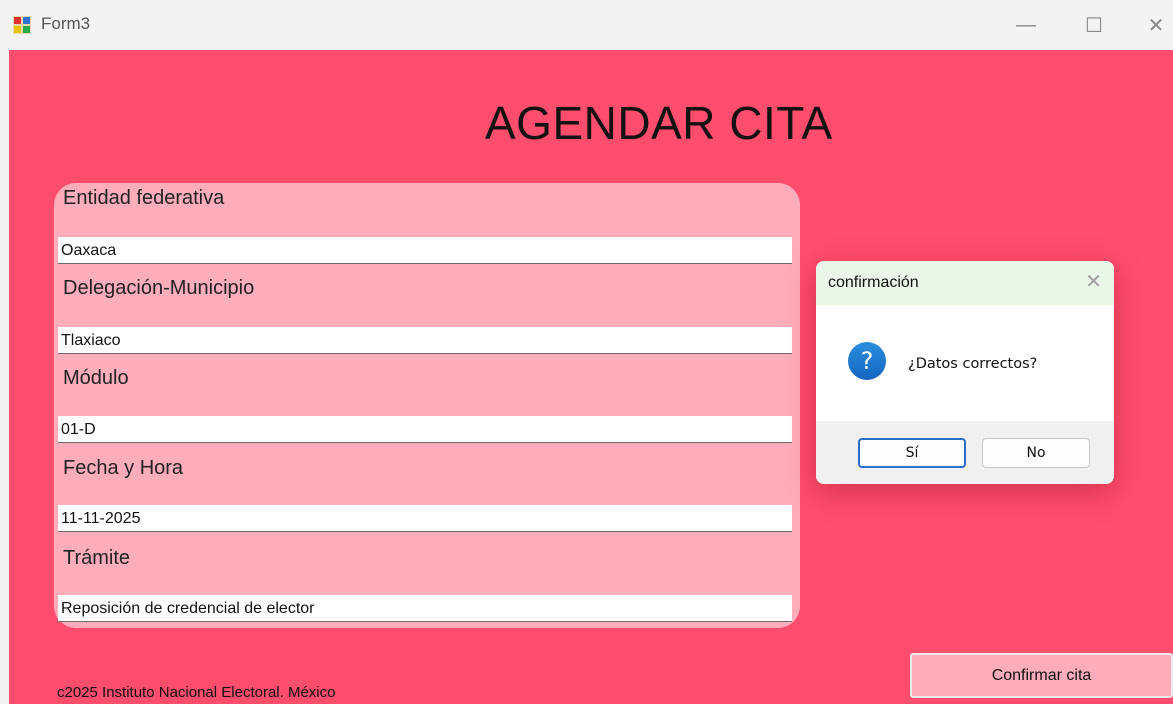 This screenshot has height=704, width=1173. Describe the element at coordinates (425, 608) in the screenshot. I see `tramite-field` at that location.